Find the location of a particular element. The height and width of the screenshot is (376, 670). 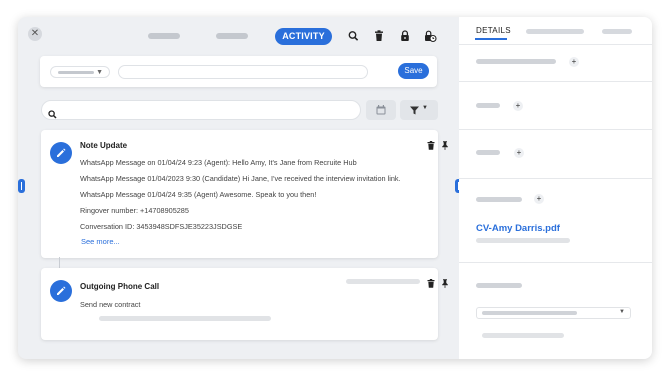

compose-input is located at coordinates (243, 72).